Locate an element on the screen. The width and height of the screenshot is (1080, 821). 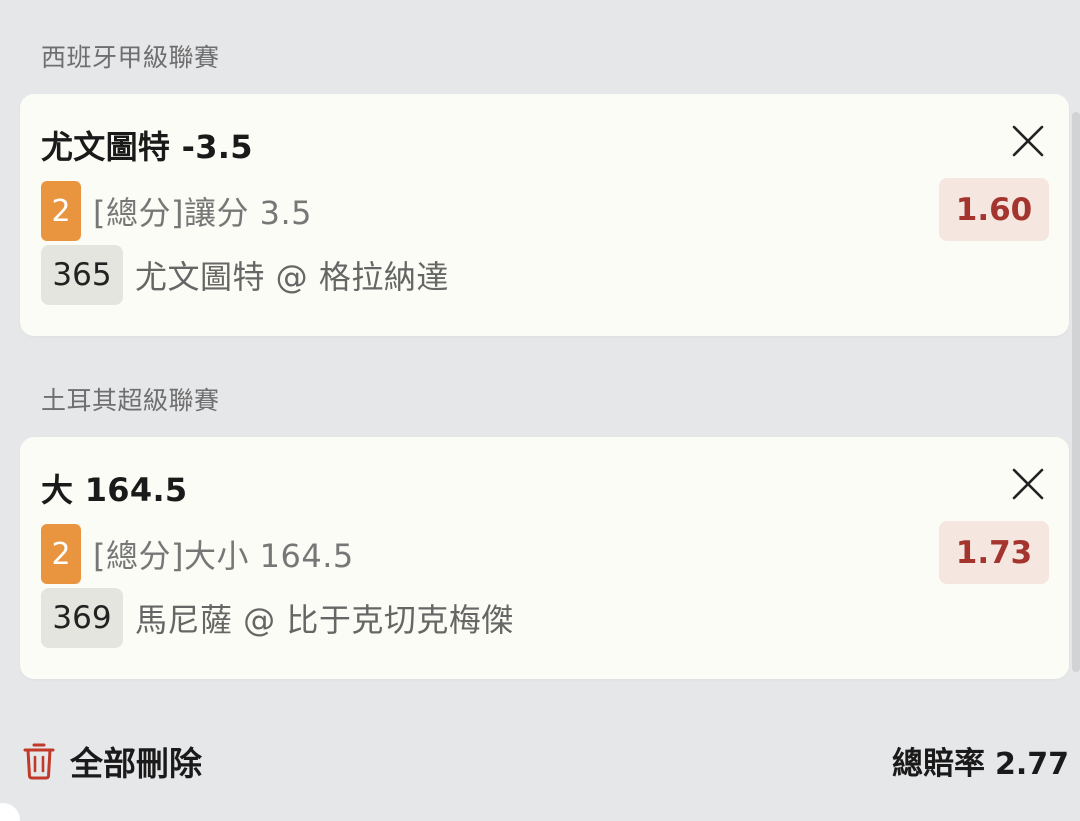
league-label: 西班牙甲級聯賽 is located at coordinates (130, 57).